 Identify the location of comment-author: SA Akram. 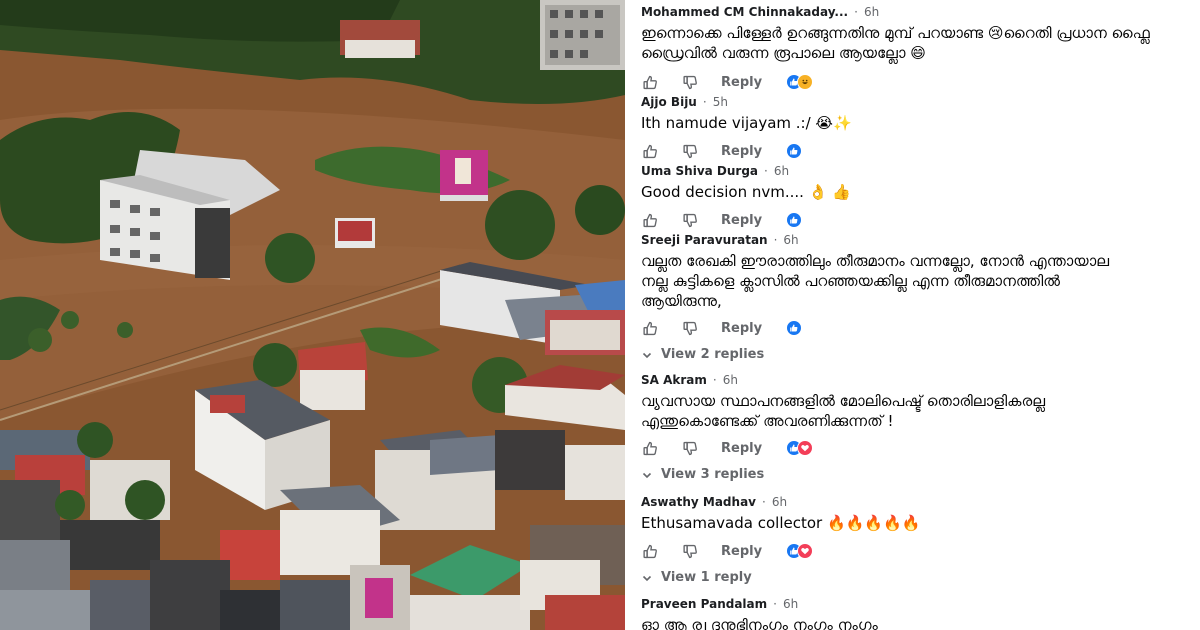
(674, 380).